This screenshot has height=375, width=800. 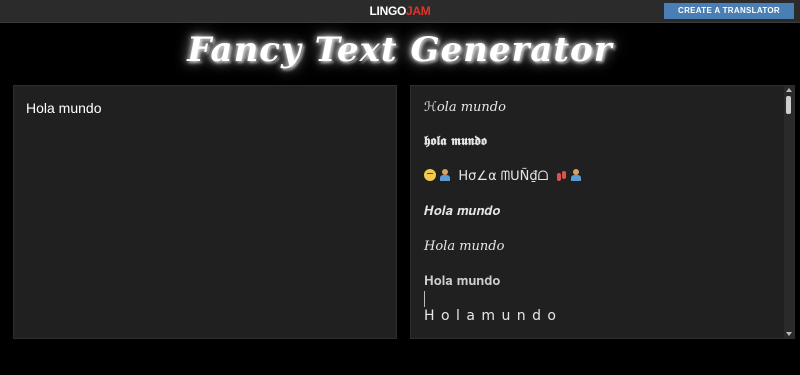 I want to click on output-item-script: ℋ𝑜𝑙𝑎 𝑚𝑢𝑛𝑑𝑜, so click(x=465, y=107).